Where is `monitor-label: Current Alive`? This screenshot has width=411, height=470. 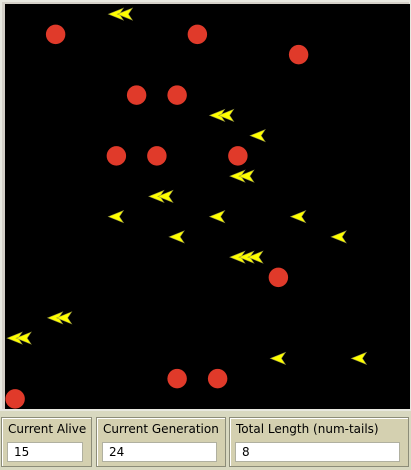
monitor-label: Current Alive is located at coordinates (47, 429).